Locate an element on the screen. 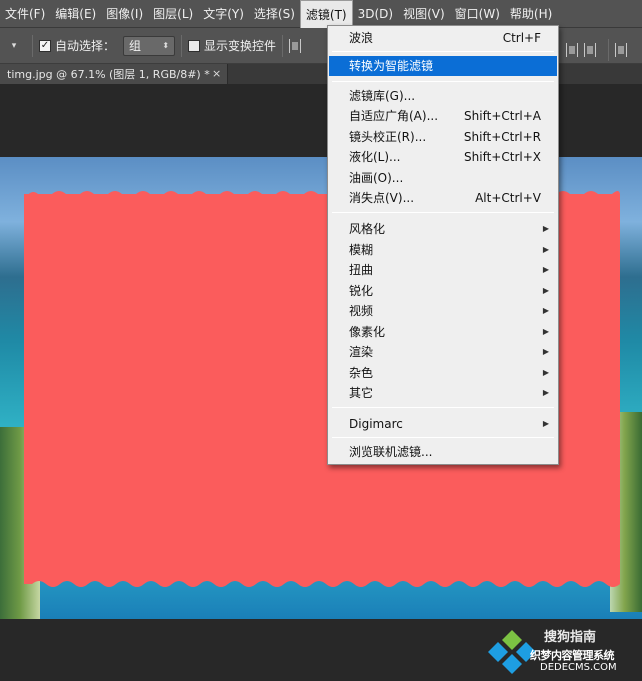  menu-layer: 图层(L) is located at coordinates (173, 14).